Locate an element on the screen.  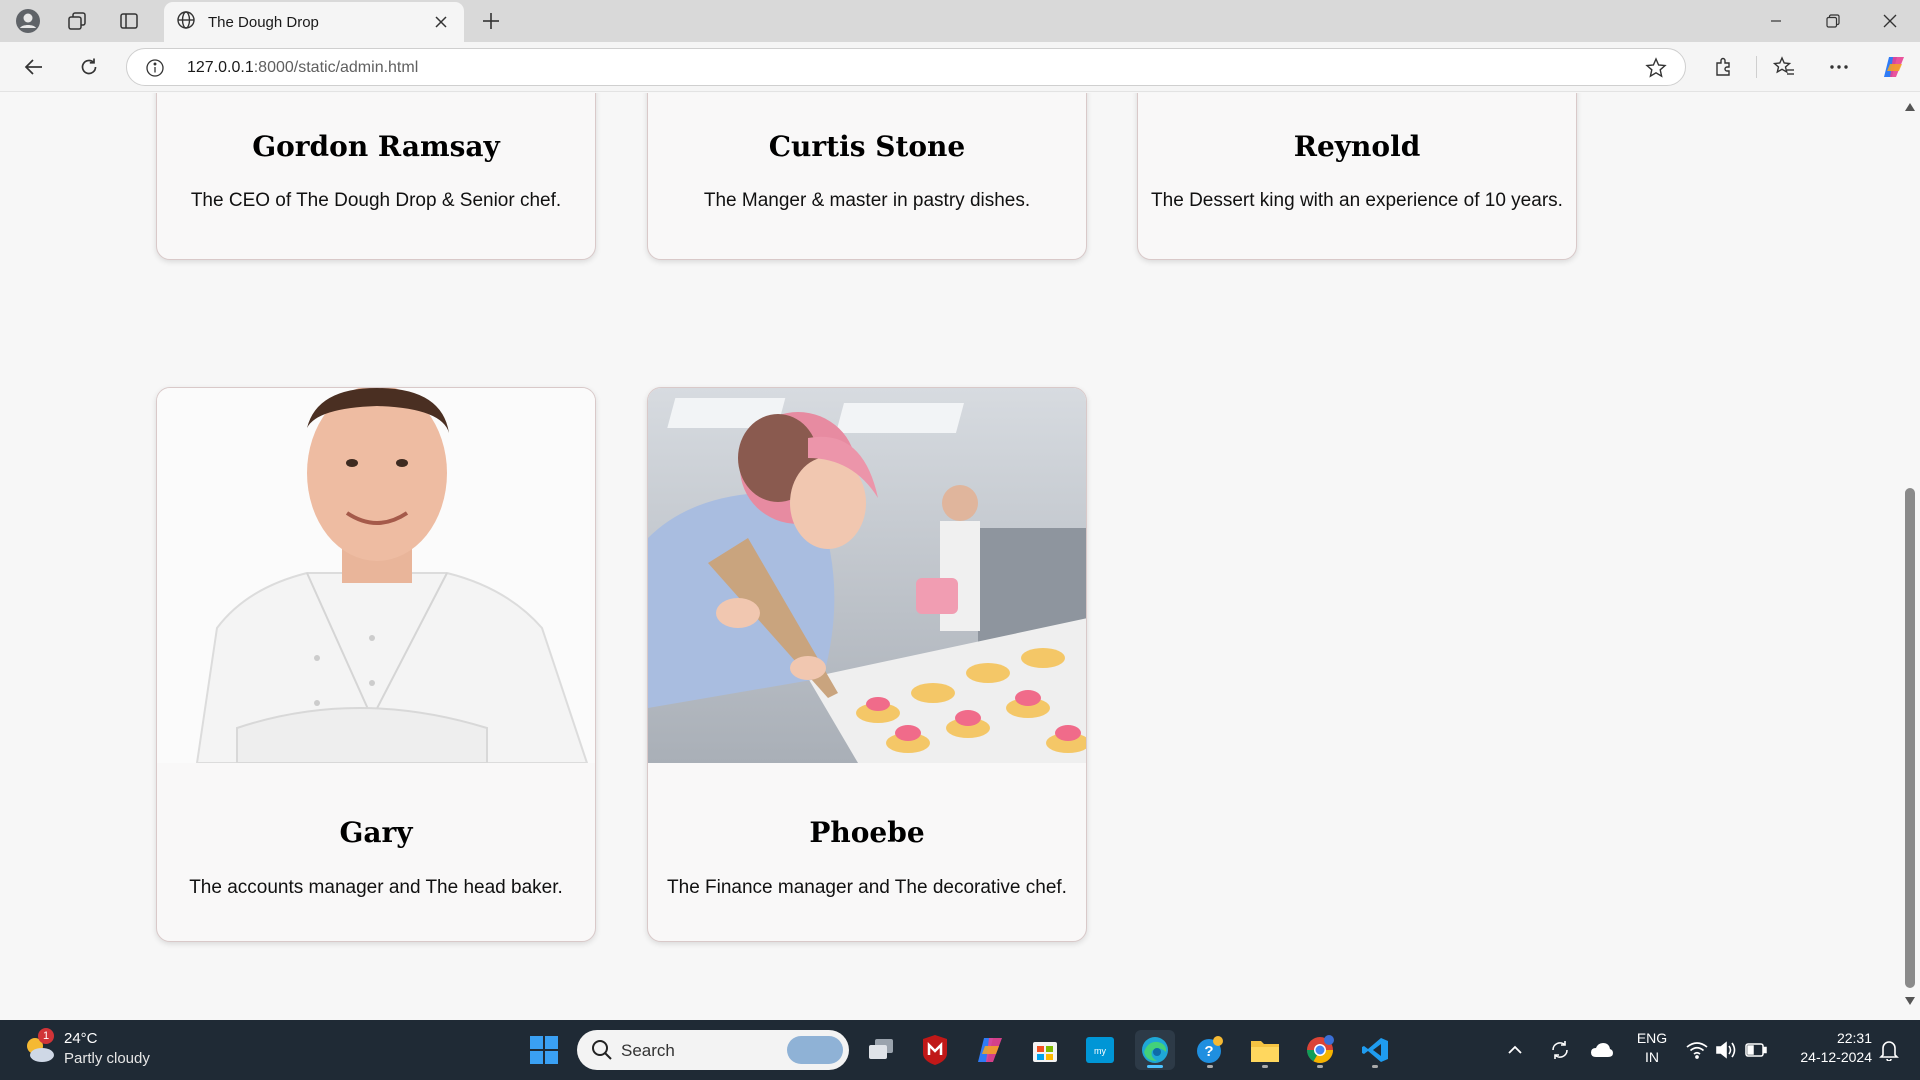
favorites-icon is located at coordinates (1784, 67).